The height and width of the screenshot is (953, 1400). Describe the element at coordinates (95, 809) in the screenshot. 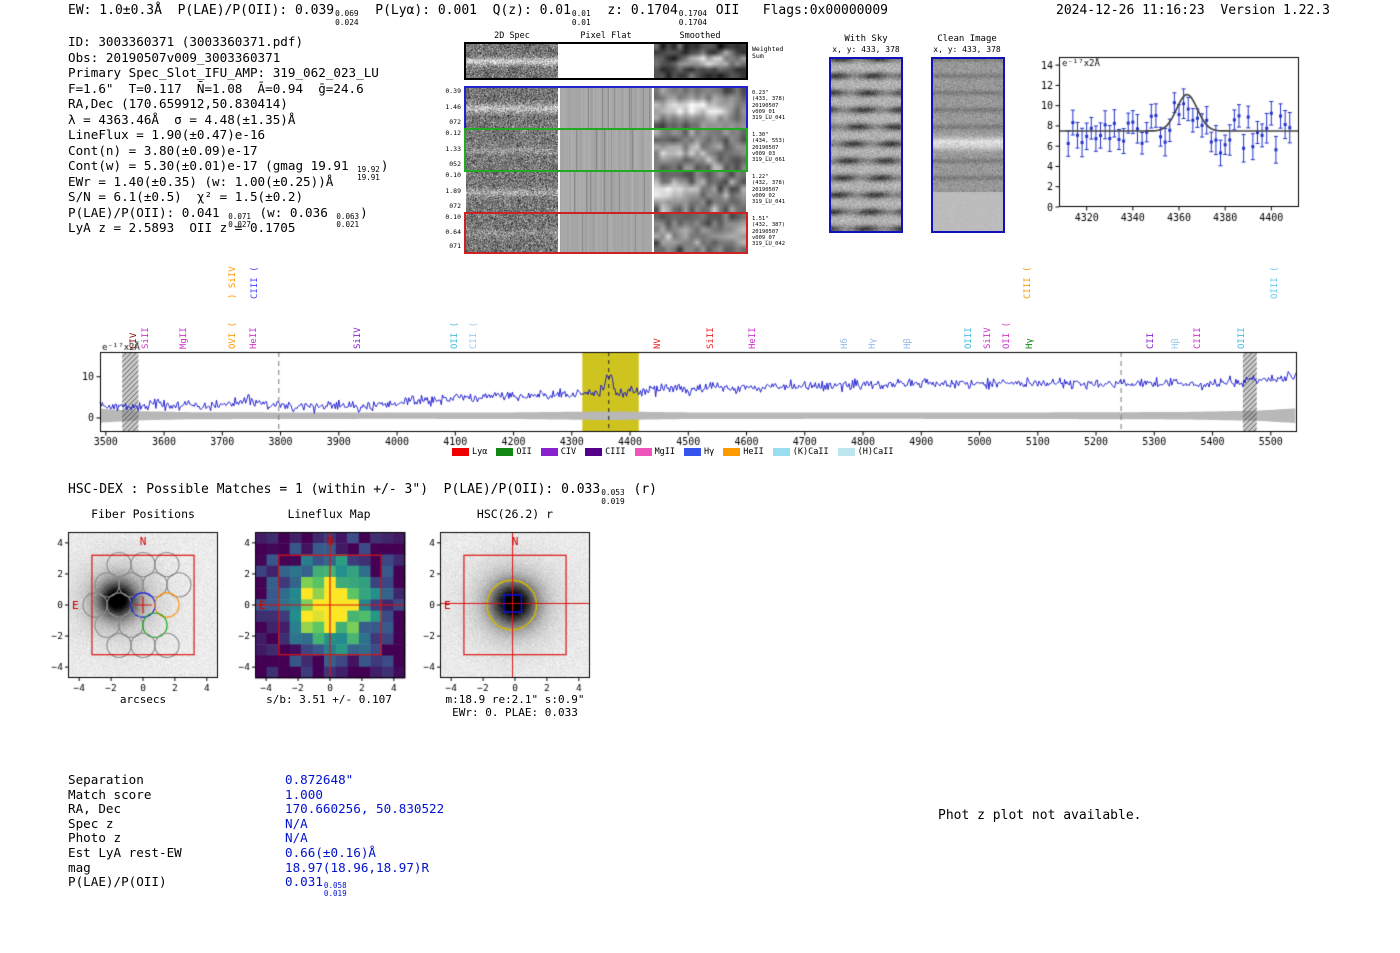

I see `match-field-label: RA, Dec` at that location.